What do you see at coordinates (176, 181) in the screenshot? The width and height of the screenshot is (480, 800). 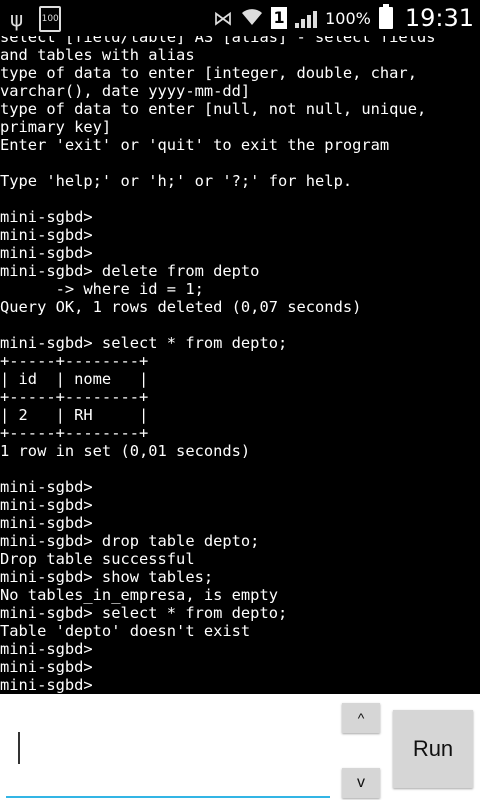 I see `terminal-line: Type 'help;' or 'h;' or '?;' for help.` at bounding box center [176, 181].